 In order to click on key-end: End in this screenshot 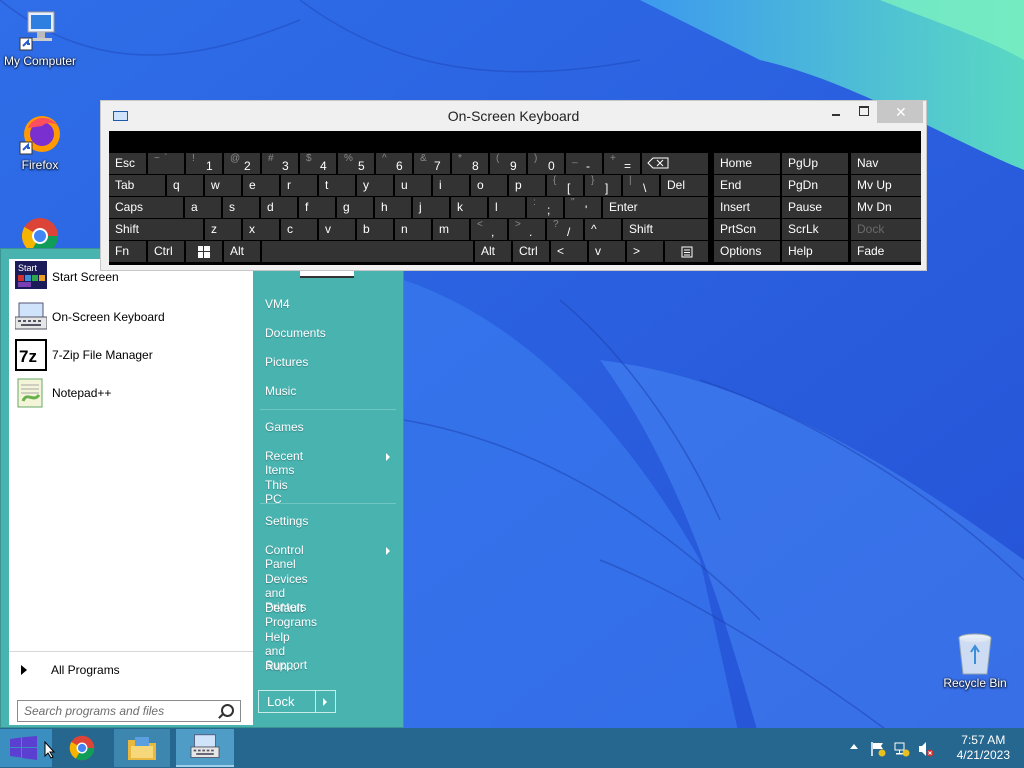, I will do `click(747, 185)`.